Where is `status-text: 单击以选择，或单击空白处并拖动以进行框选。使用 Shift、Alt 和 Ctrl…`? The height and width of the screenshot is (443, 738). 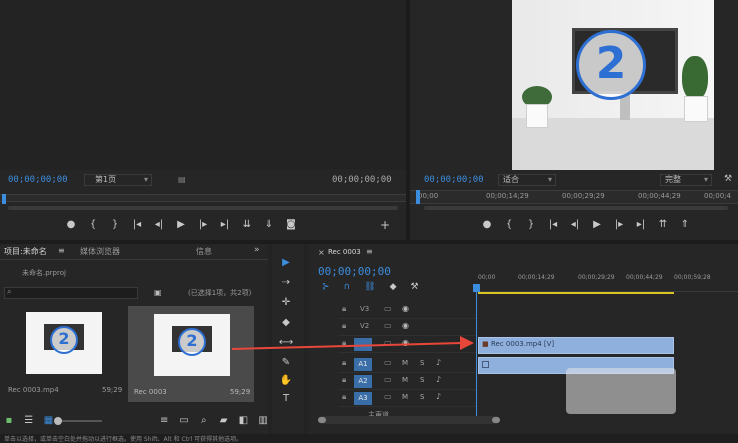
status-text: 单击以选择，或单击空白处并拖动以进行框选。使用 Shift、Alt 和 Ctrl… is located at coordinates (123, 439).